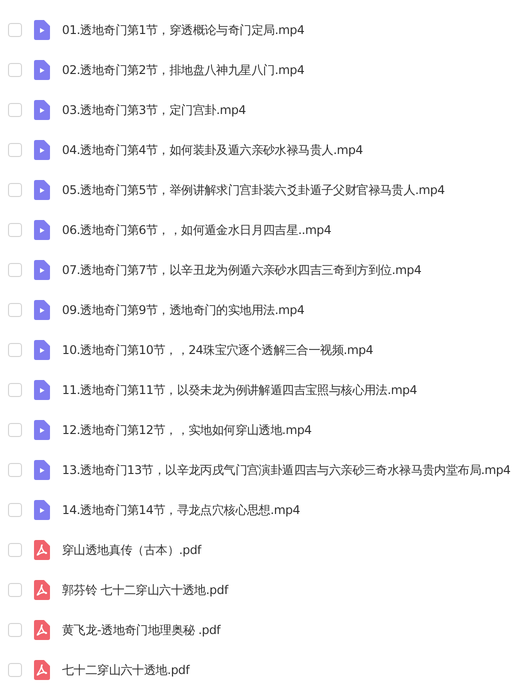  Describe the element at coordinates (141, 630) in the screenshot. I see `file-name: 黄飞龙-透地奇门地理奥秘 .pdf` at that location.